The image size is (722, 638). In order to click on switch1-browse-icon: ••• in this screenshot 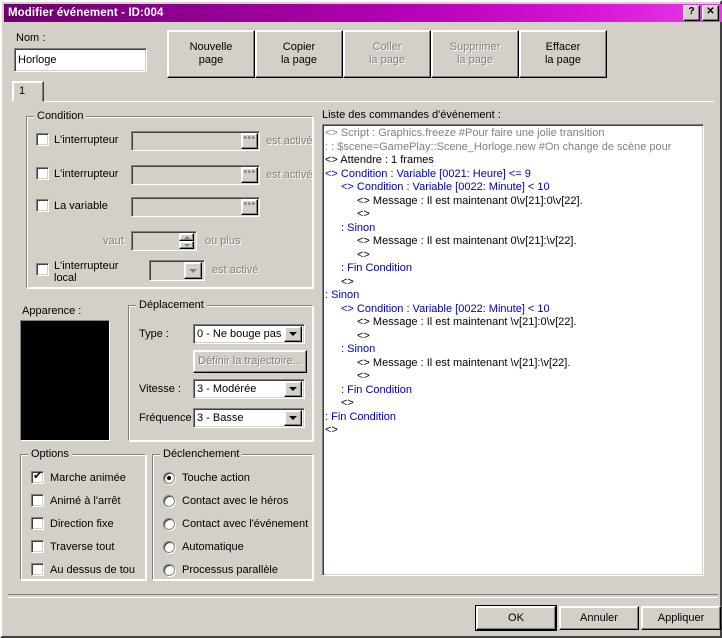, I will do `click(249, 141)`.